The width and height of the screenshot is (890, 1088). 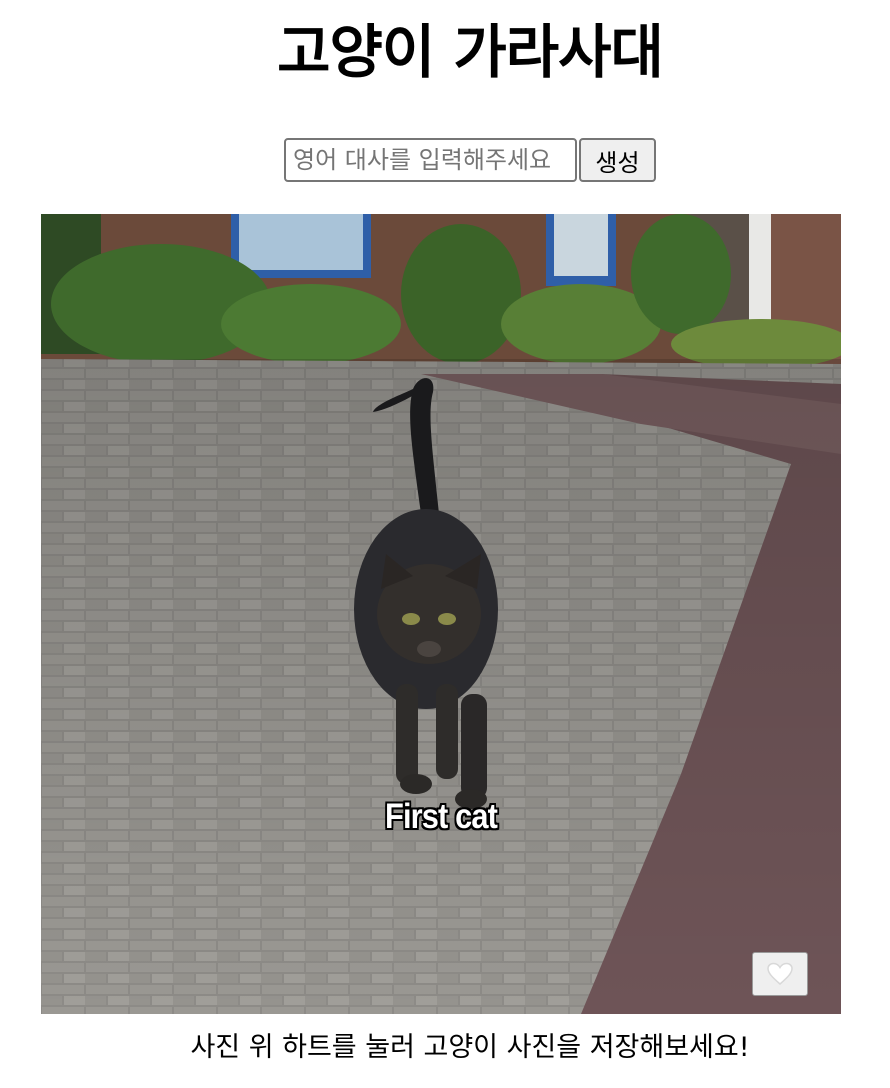 I want to click on like-button, so click(x=780, y=974).